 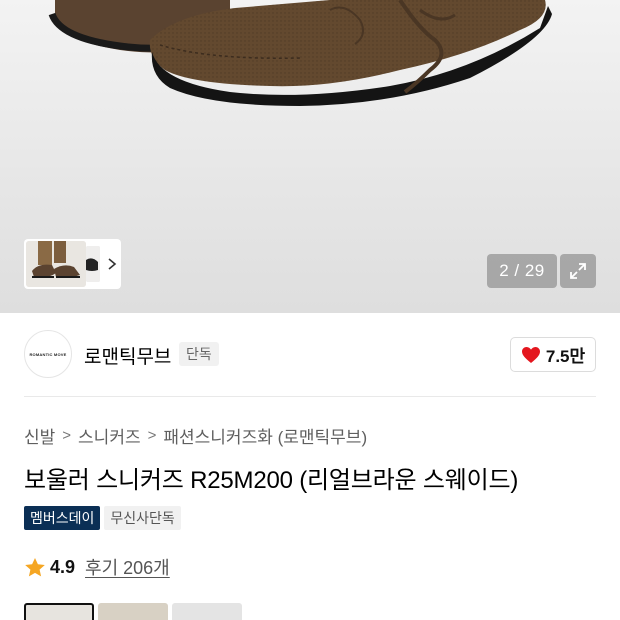 I want to click on product-tags: 멤버스데이 무신사단독, so click(x=102, y=518).